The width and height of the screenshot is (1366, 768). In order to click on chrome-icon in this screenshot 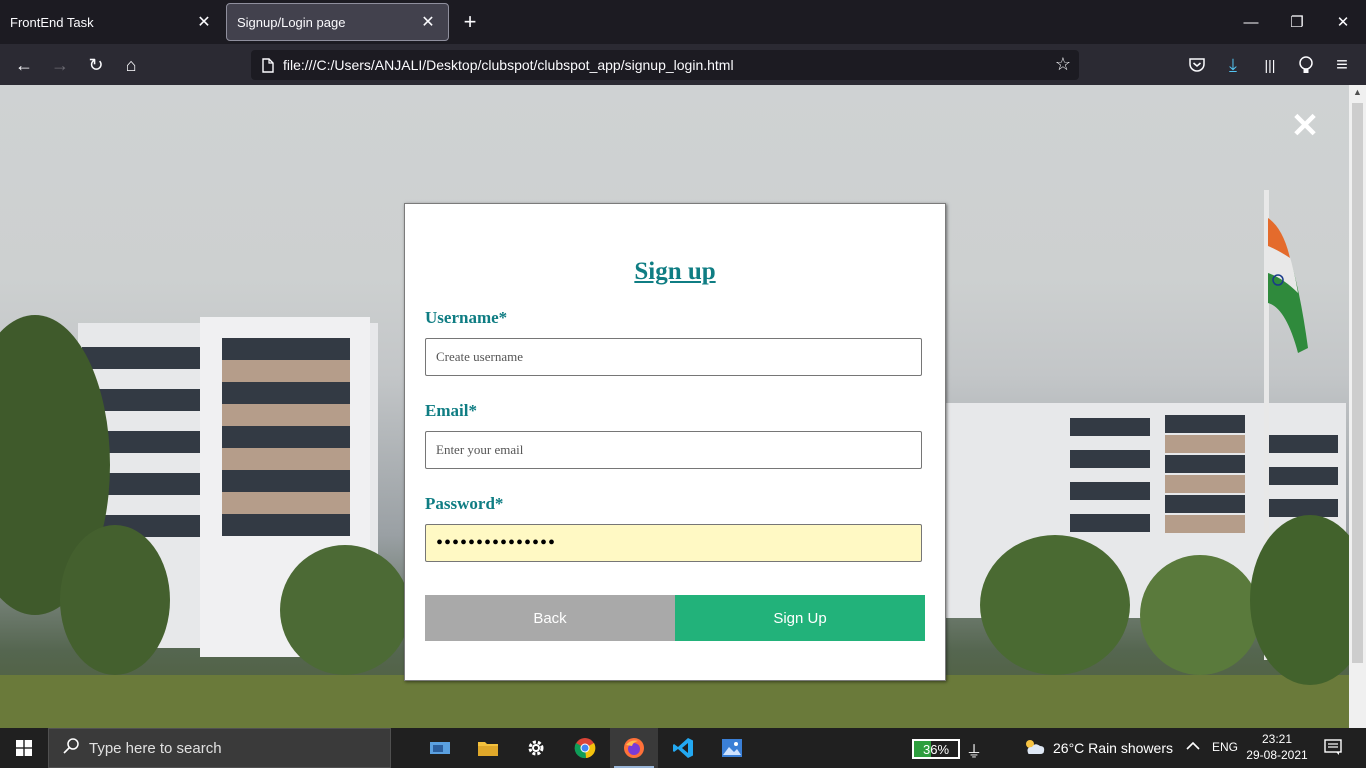, I will do `click(585, 748)`.